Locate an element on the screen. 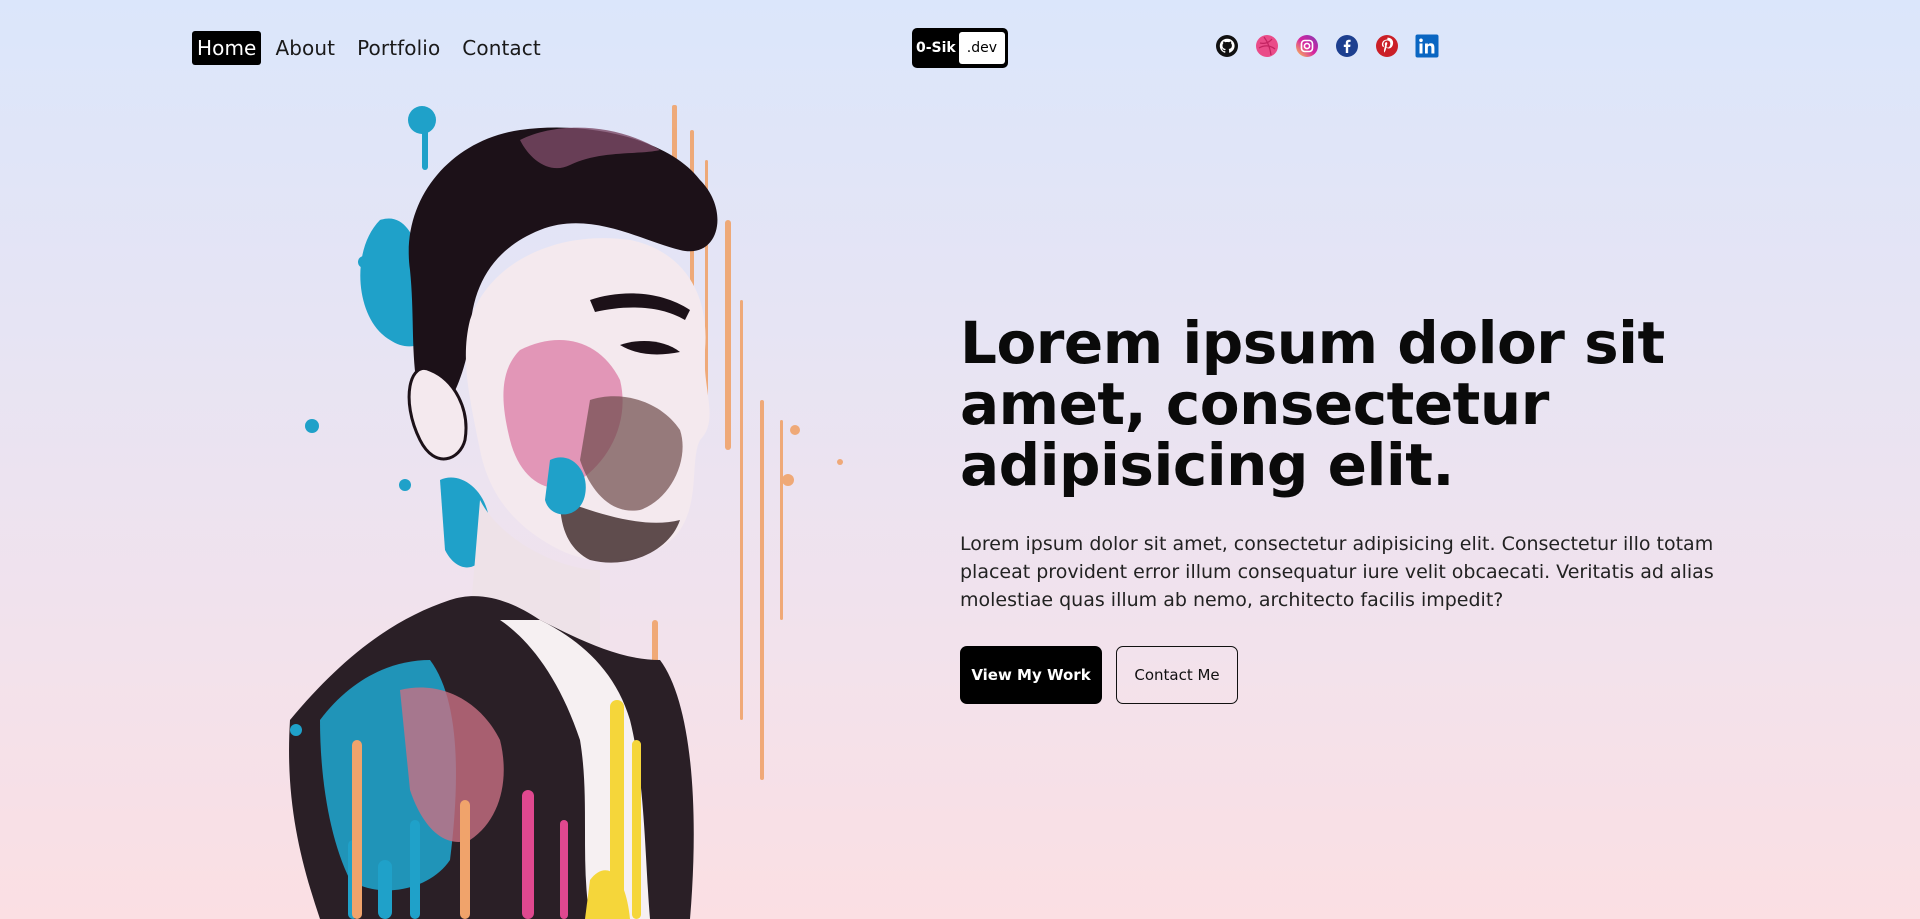 This screenshot has height=919, width=1920. social-links is located at coordinates (1327, 46).